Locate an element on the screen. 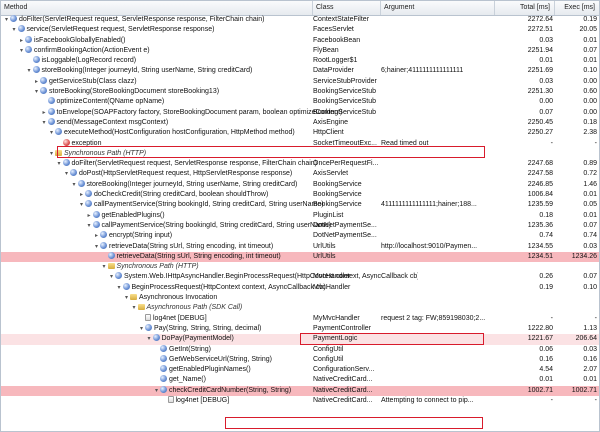 The image size is (600, 432). total-cell: 2250.27 is located at coordinates (540, 133).